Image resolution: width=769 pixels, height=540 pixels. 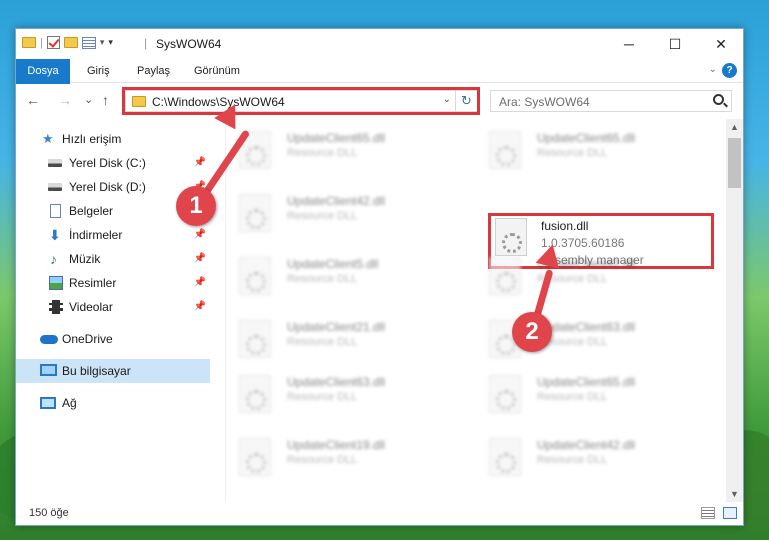 What do you see at coordinates (98, 71) in the screenshot?
I see `tab-home: Giriş` at bounding box center [98, 71].